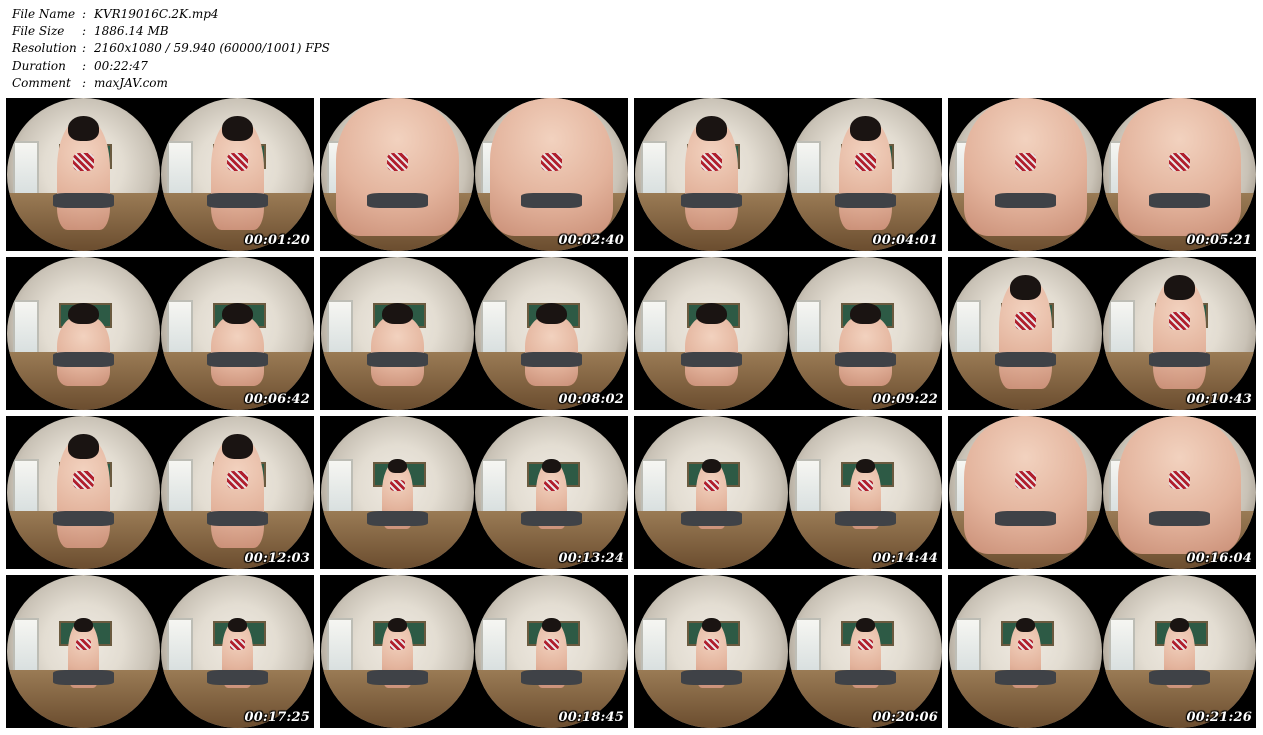  What do you see at coordinates (591, 558) in the screenshot?
I see `thumbnail-timestamp: 00:13:24` at bounding box center [591, 558].